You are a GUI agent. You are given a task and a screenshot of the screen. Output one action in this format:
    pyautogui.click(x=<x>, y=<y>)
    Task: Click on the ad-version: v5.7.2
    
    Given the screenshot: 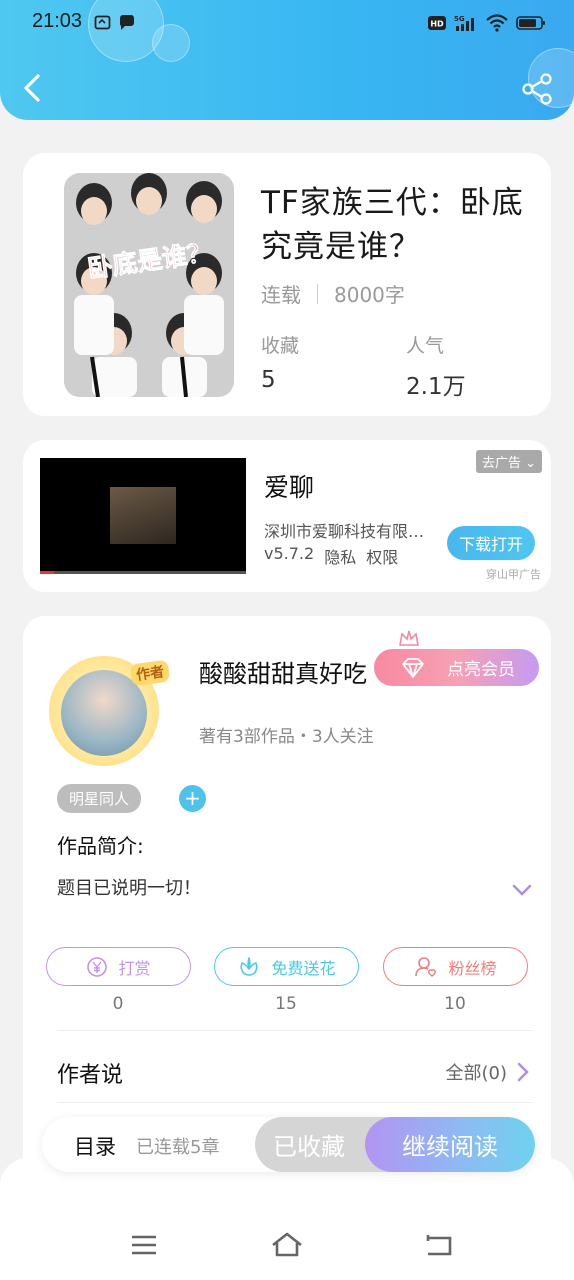 What is the action you would take?
    pyautogui.click(x=289, y=553)
    